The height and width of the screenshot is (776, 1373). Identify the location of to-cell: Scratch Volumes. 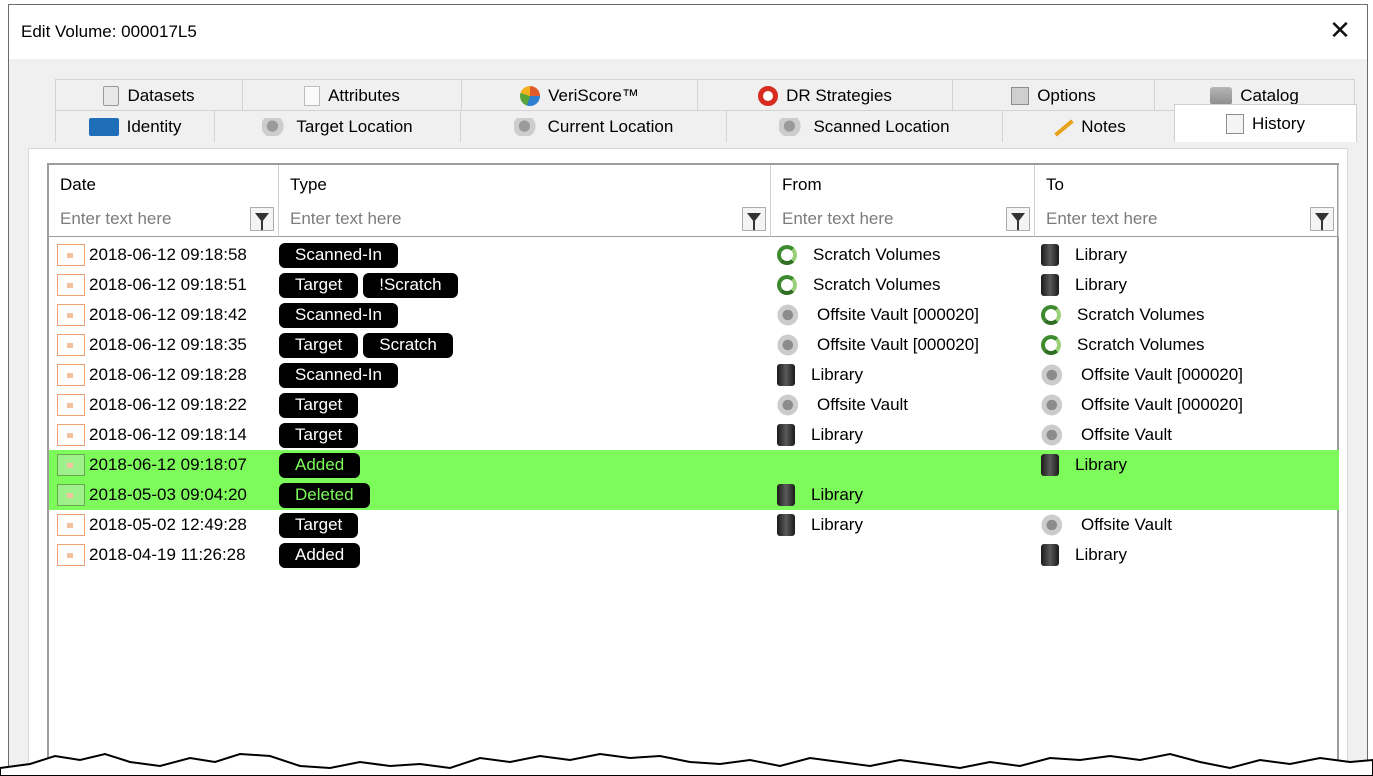
(1187, 315).